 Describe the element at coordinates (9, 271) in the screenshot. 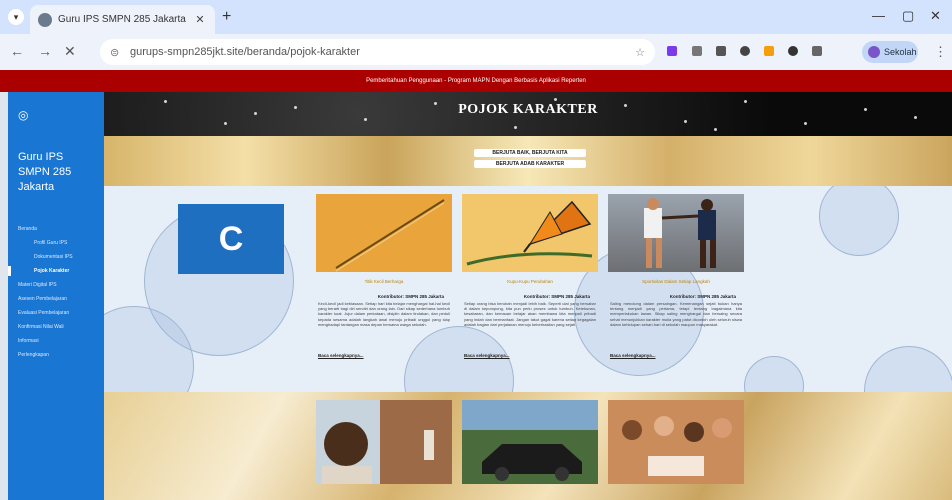

I see `active-indicator` at that location.